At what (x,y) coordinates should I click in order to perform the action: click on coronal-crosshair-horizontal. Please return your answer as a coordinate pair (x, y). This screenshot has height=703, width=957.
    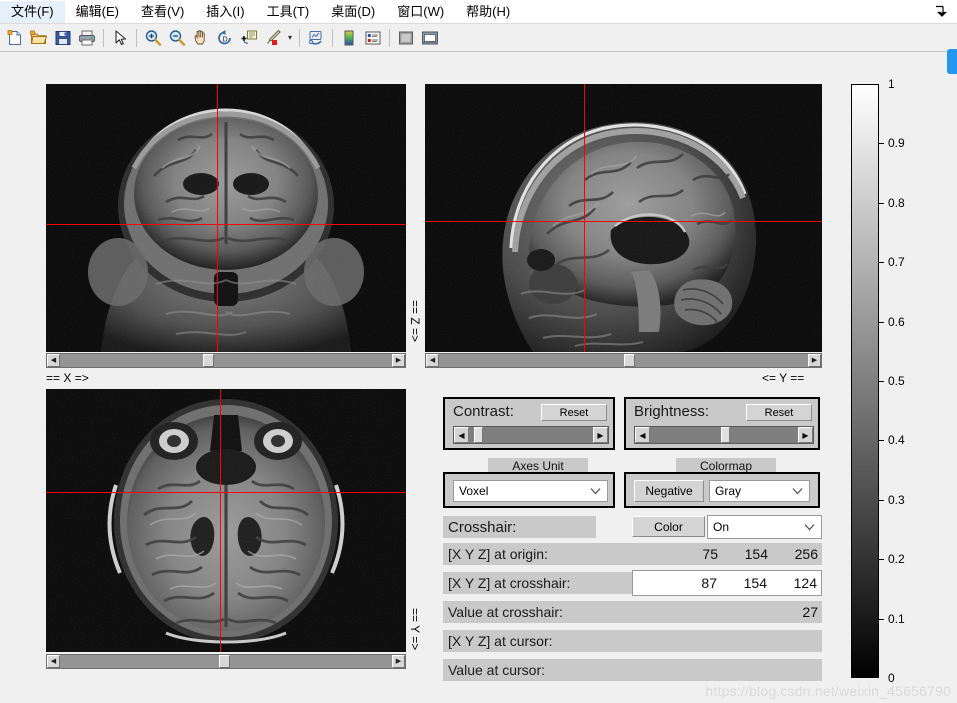
    Looking at the image, I should click on (226, 224).